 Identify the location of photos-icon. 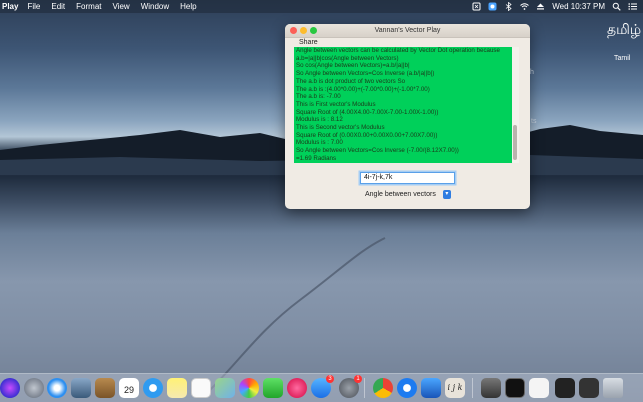
(249, 388).